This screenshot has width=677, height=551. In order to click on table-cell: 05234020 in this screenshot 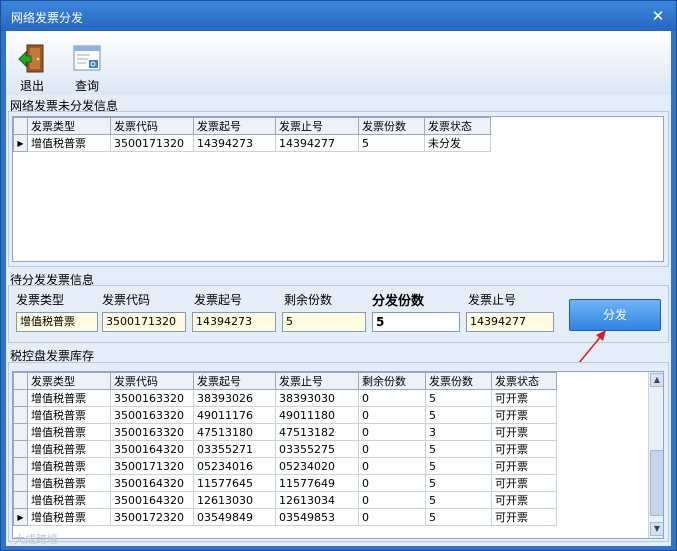, I will do `click(317, 466)`.